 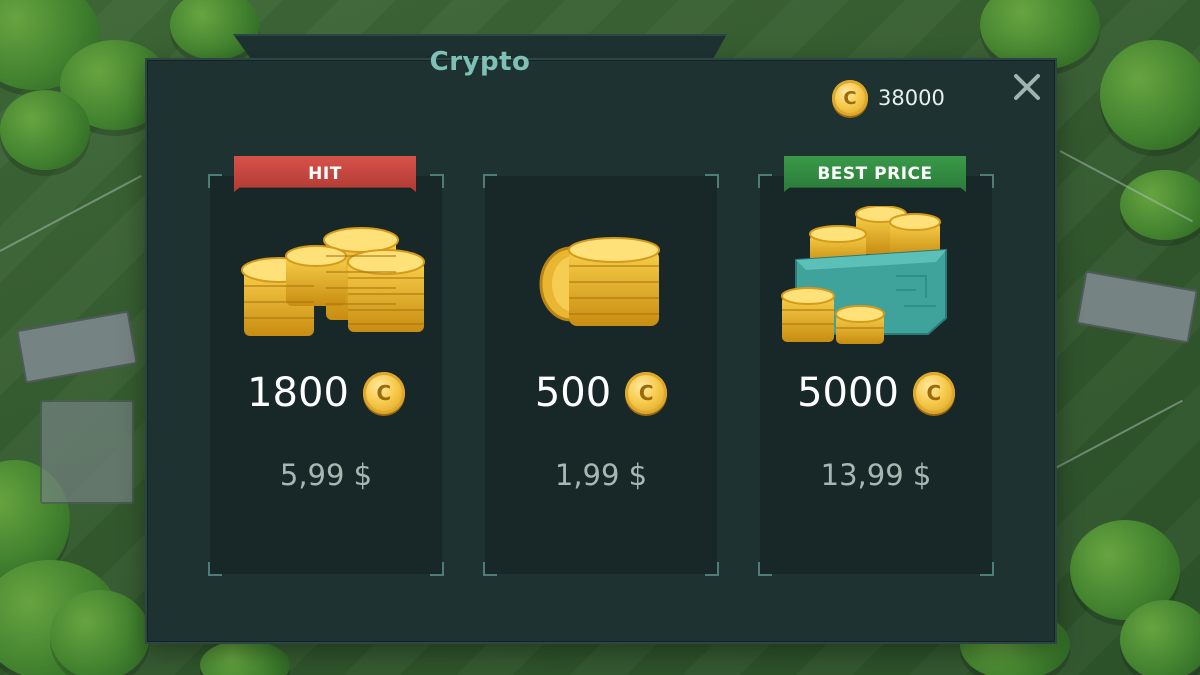 What do you see at coordinates (876, 366) in the screenshot?
I see `offer-card-5000: BEST PRICE 5000 13,99 $` at bounding box center [876, 366].